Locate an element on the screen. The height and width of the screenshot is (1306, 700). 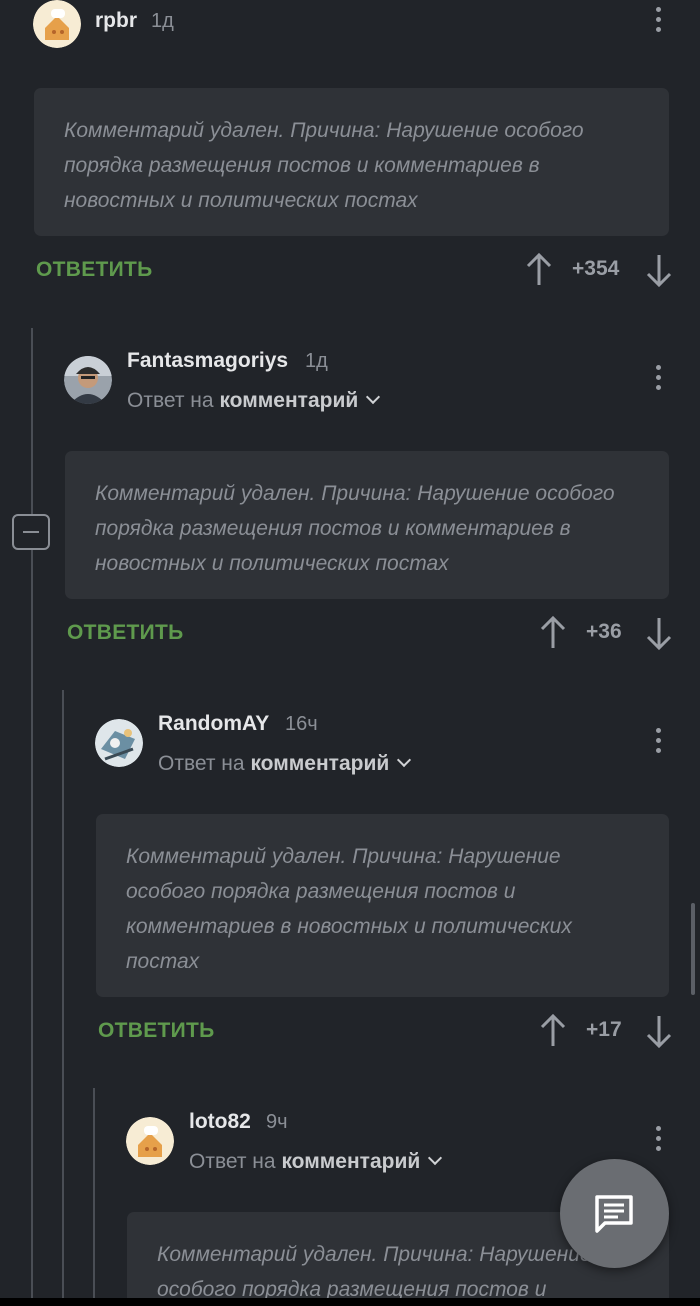
vote-score: +354 is located at coordinates (596, 268).